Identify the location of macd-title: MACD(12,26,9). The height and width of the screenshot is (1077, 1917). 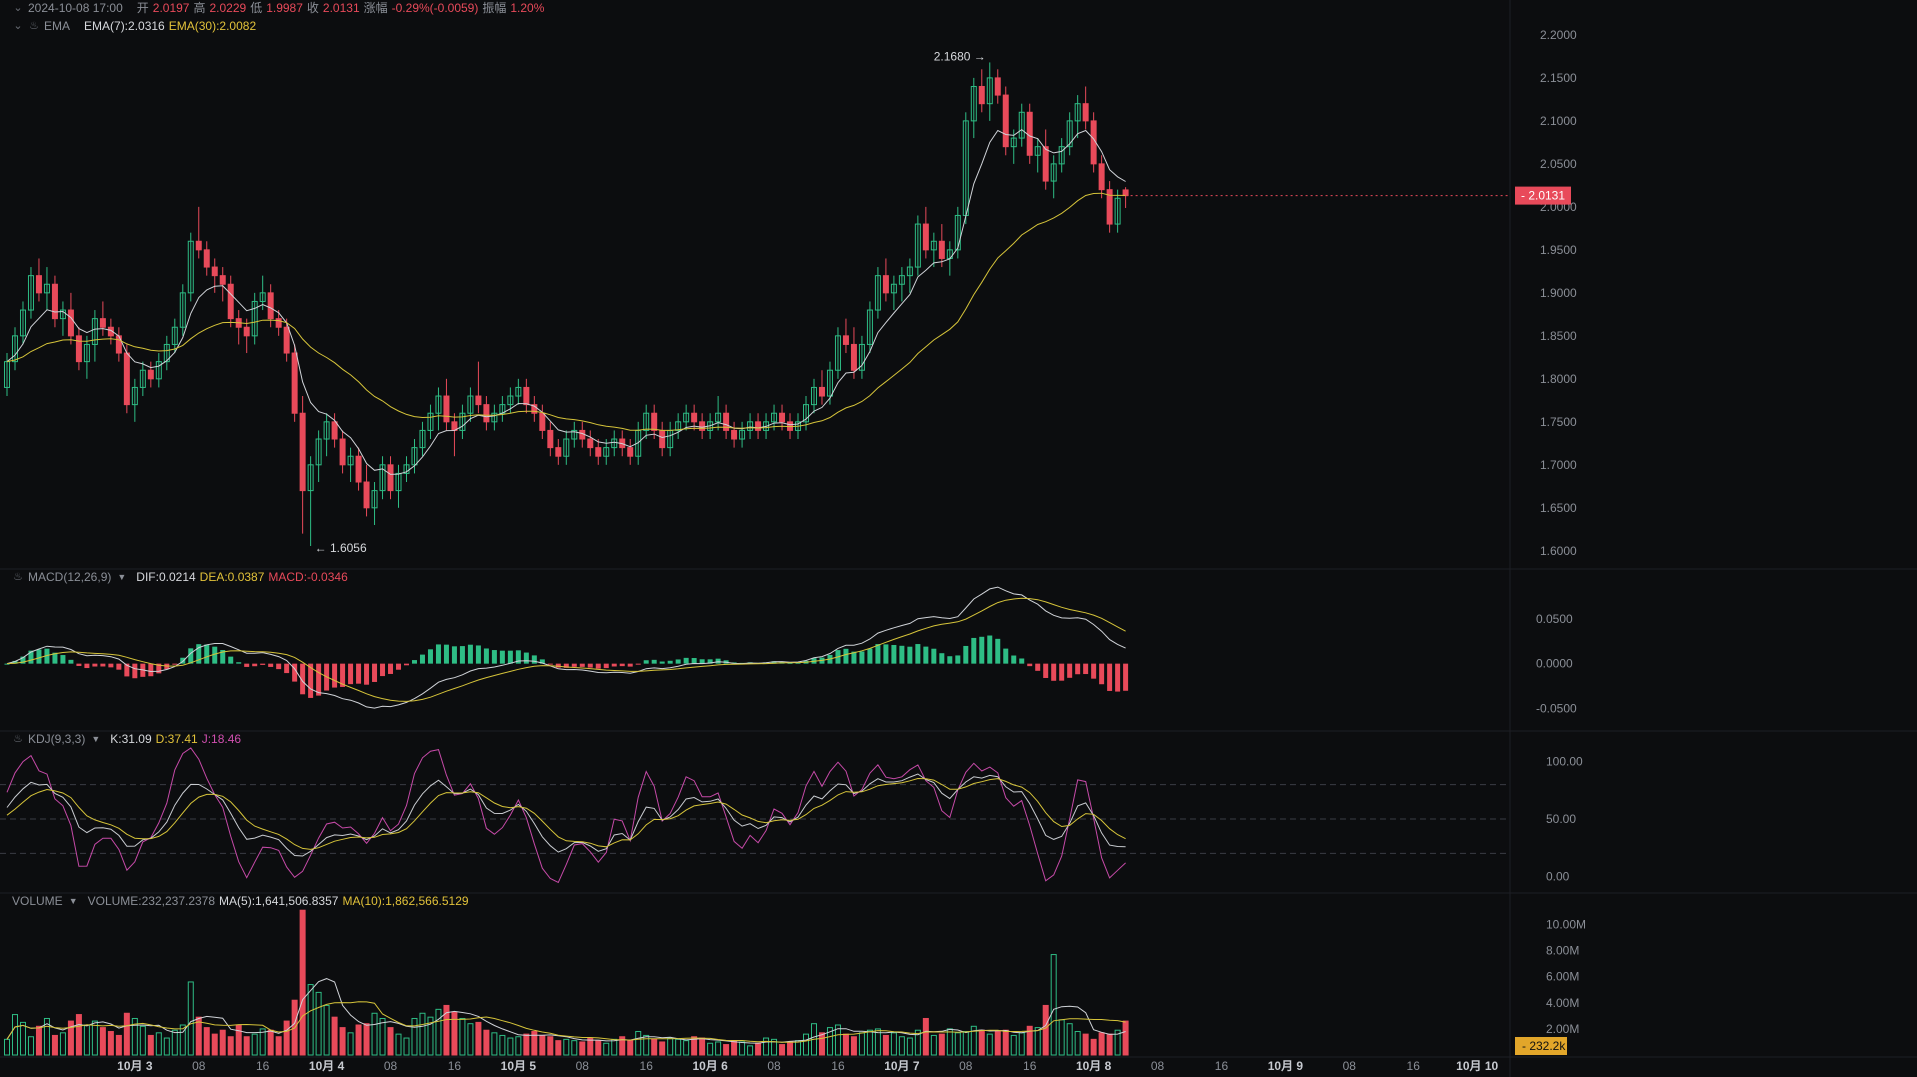
(69, 577).